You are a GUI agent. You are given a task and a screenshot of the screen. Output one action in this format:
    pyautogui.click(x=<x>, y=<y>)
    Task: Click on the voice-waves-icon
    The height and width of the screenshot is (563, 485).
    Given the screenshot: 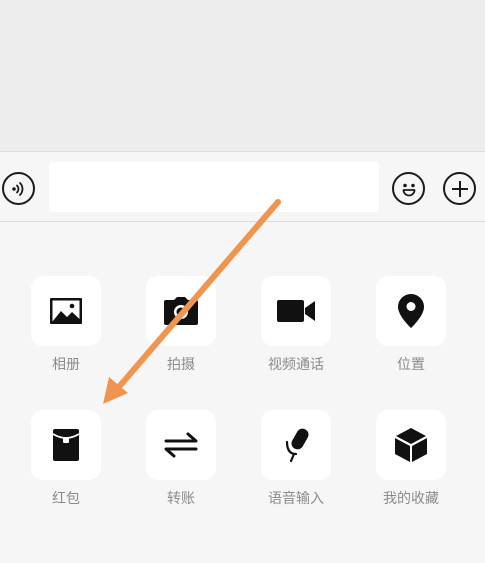 What is the action you would take?
    pyautogui.click(x=17, y=188)
    